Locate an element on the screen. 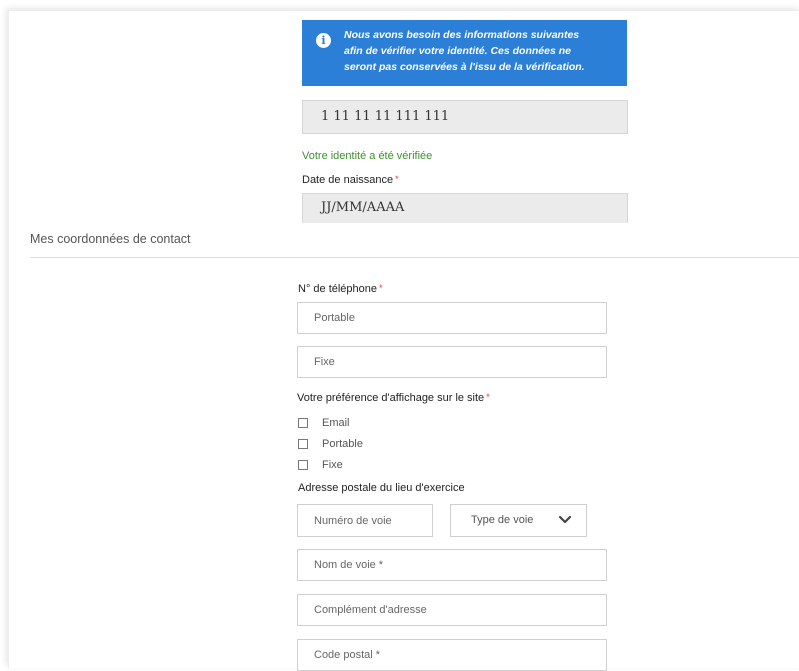  street-type-selected-value: Type de voie is located at coordinates (502, 520).